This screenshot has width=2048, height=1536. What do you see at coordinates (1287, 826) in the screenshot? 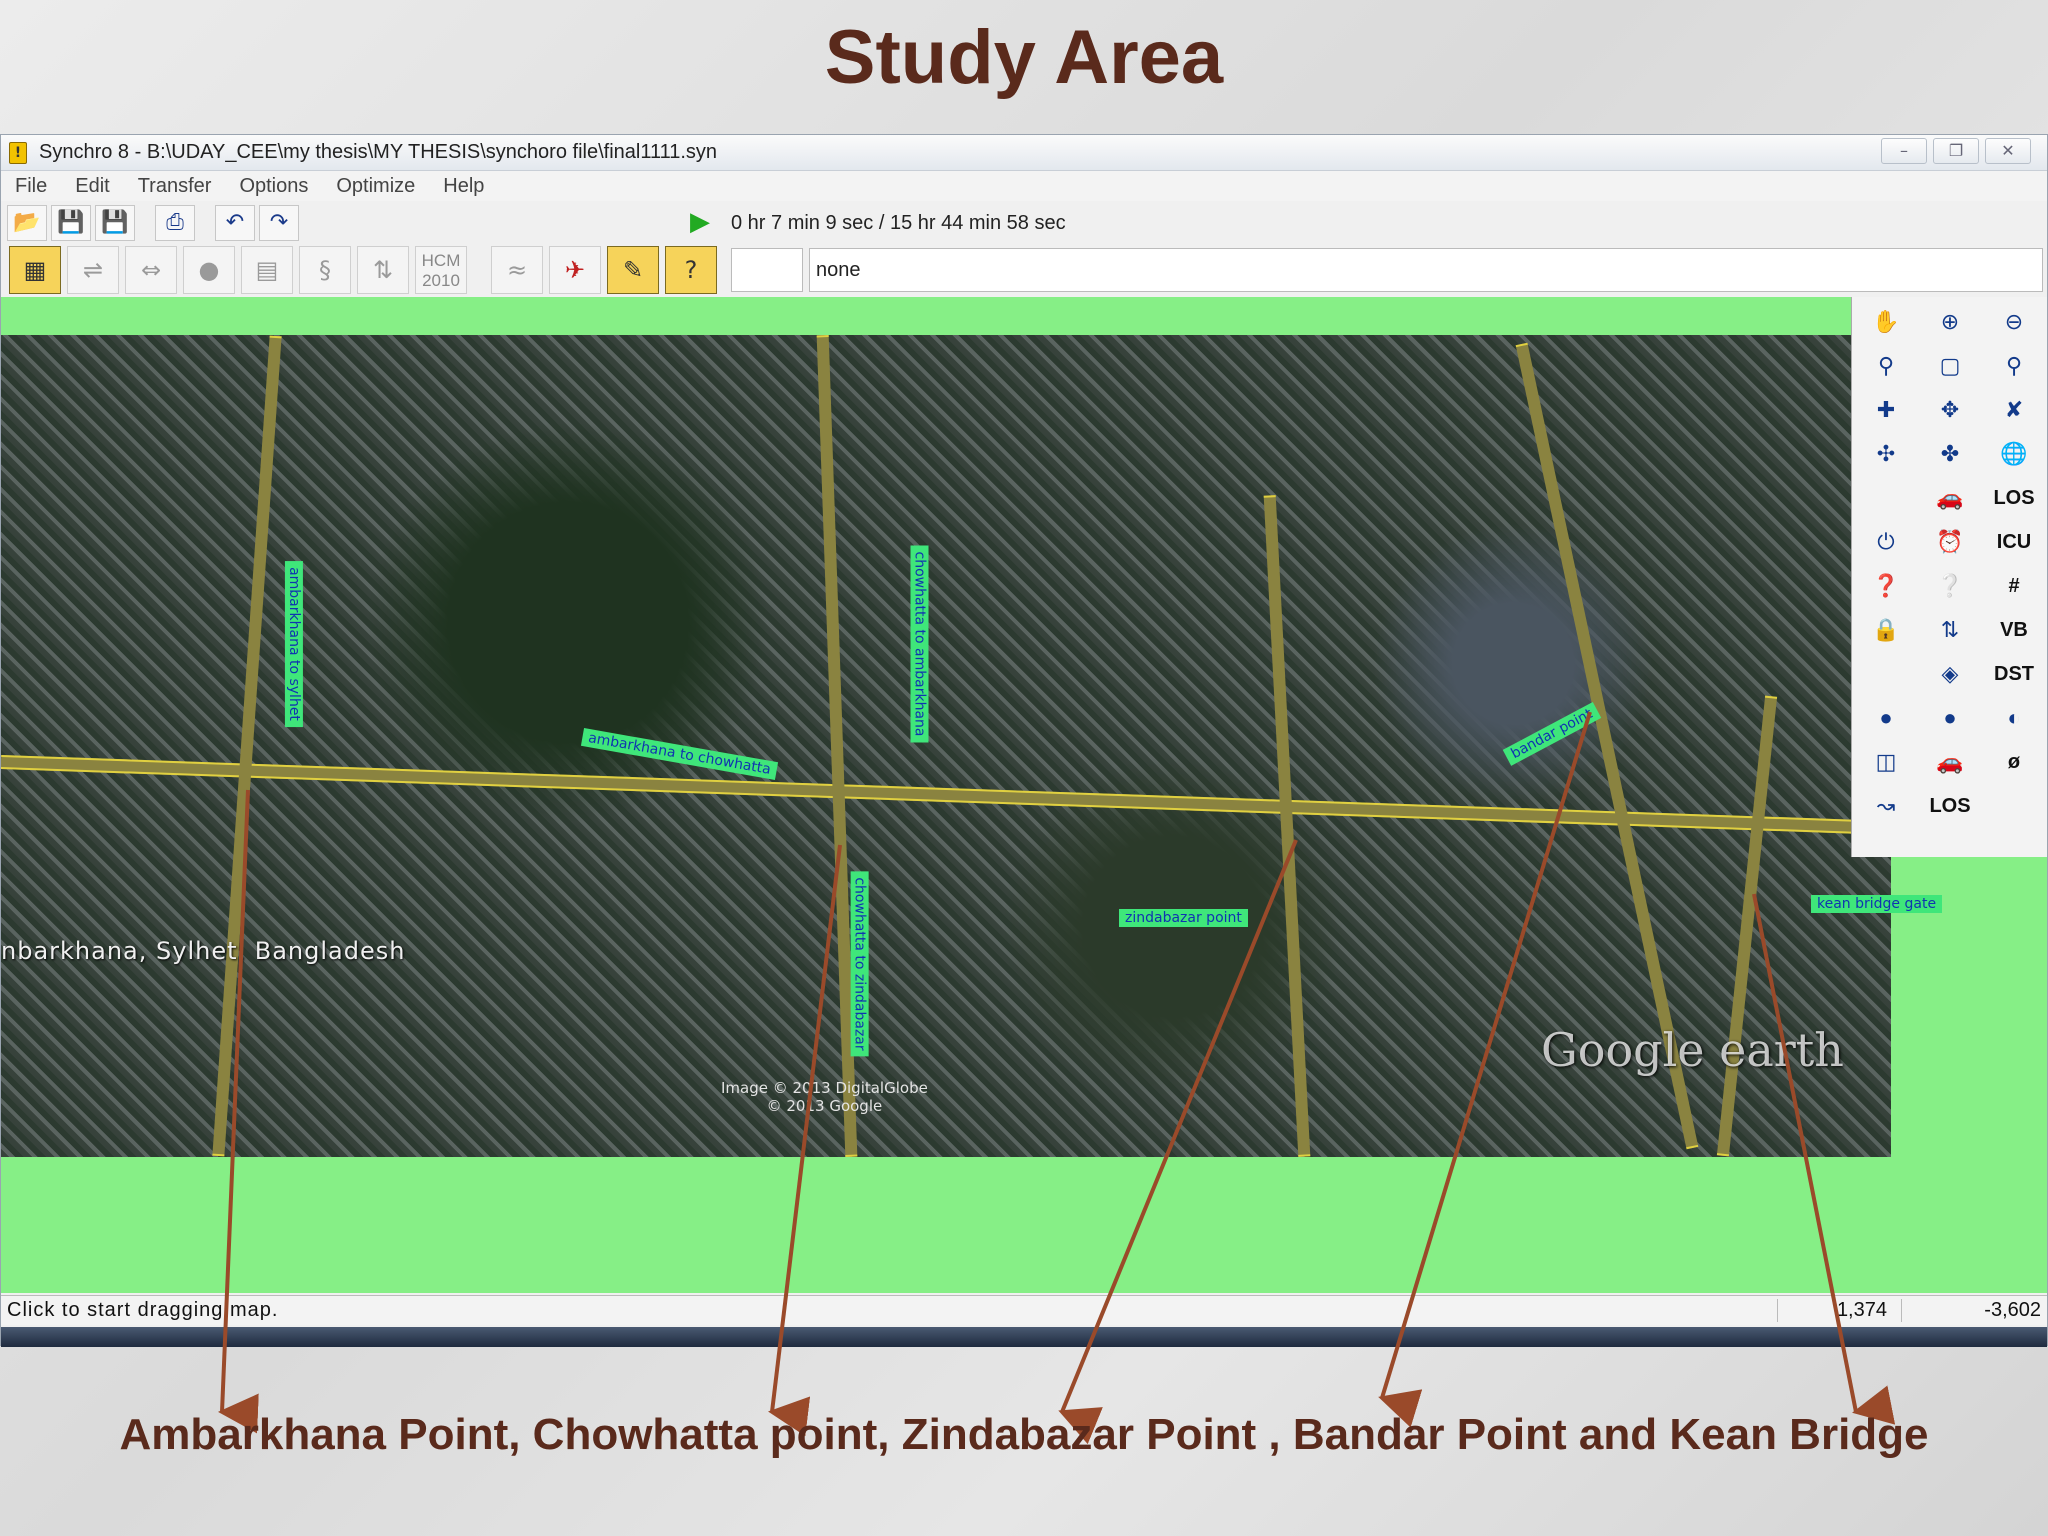
I see `road-zindabazar` at bounding box center [1287, 826].